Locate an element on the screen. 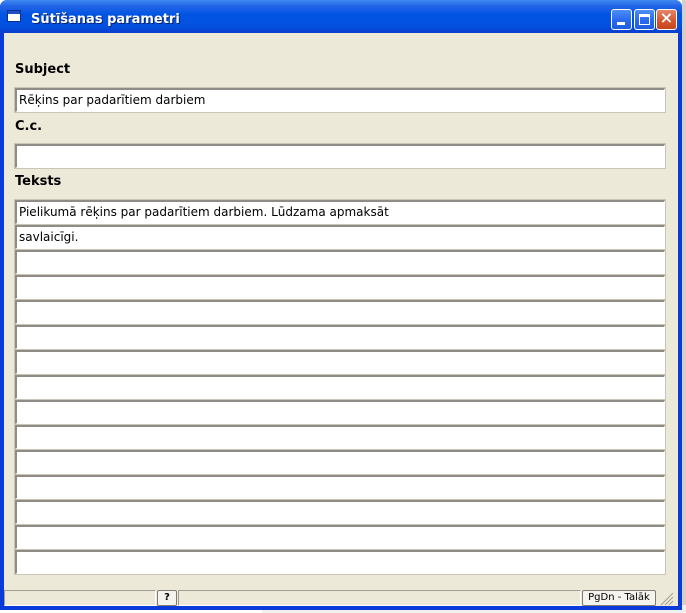 The width and height of the screenshot is (686, 613). close-button: × is located at coordinates (666, 19).